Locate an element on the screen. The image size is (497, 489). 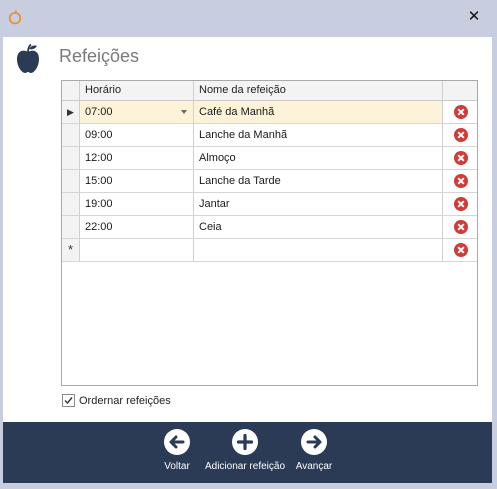
footer-toolbar: Voltar Adicionar refeição Avançar is located at coordinates (247, 452).